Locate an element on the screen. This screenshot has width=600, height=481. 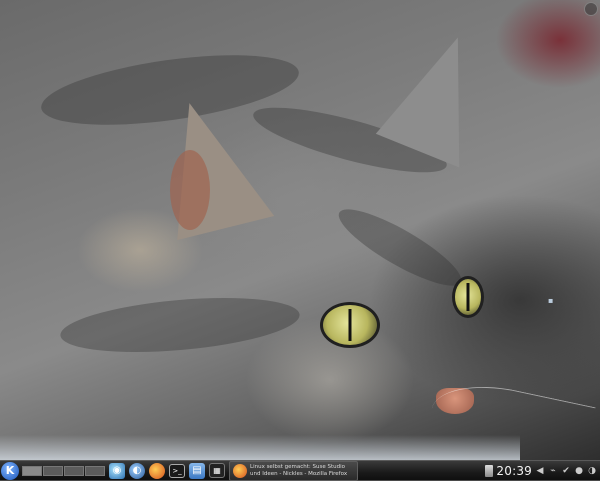
task-title-line1: Linux selbst gemacht: Suse Studio is located at coordinates (297, 467).